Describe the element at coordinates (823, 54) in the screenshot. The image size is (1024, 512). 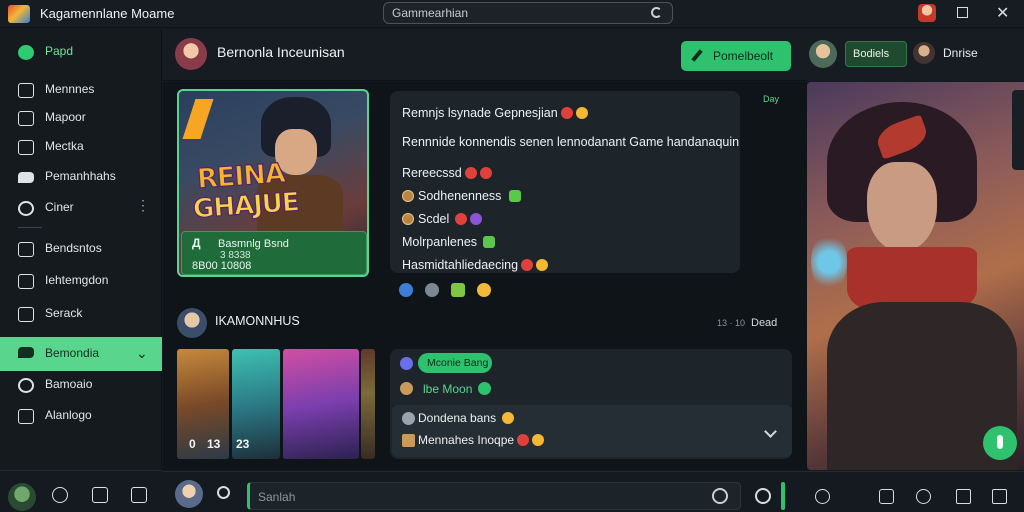
I see `member-avatar` at that location.